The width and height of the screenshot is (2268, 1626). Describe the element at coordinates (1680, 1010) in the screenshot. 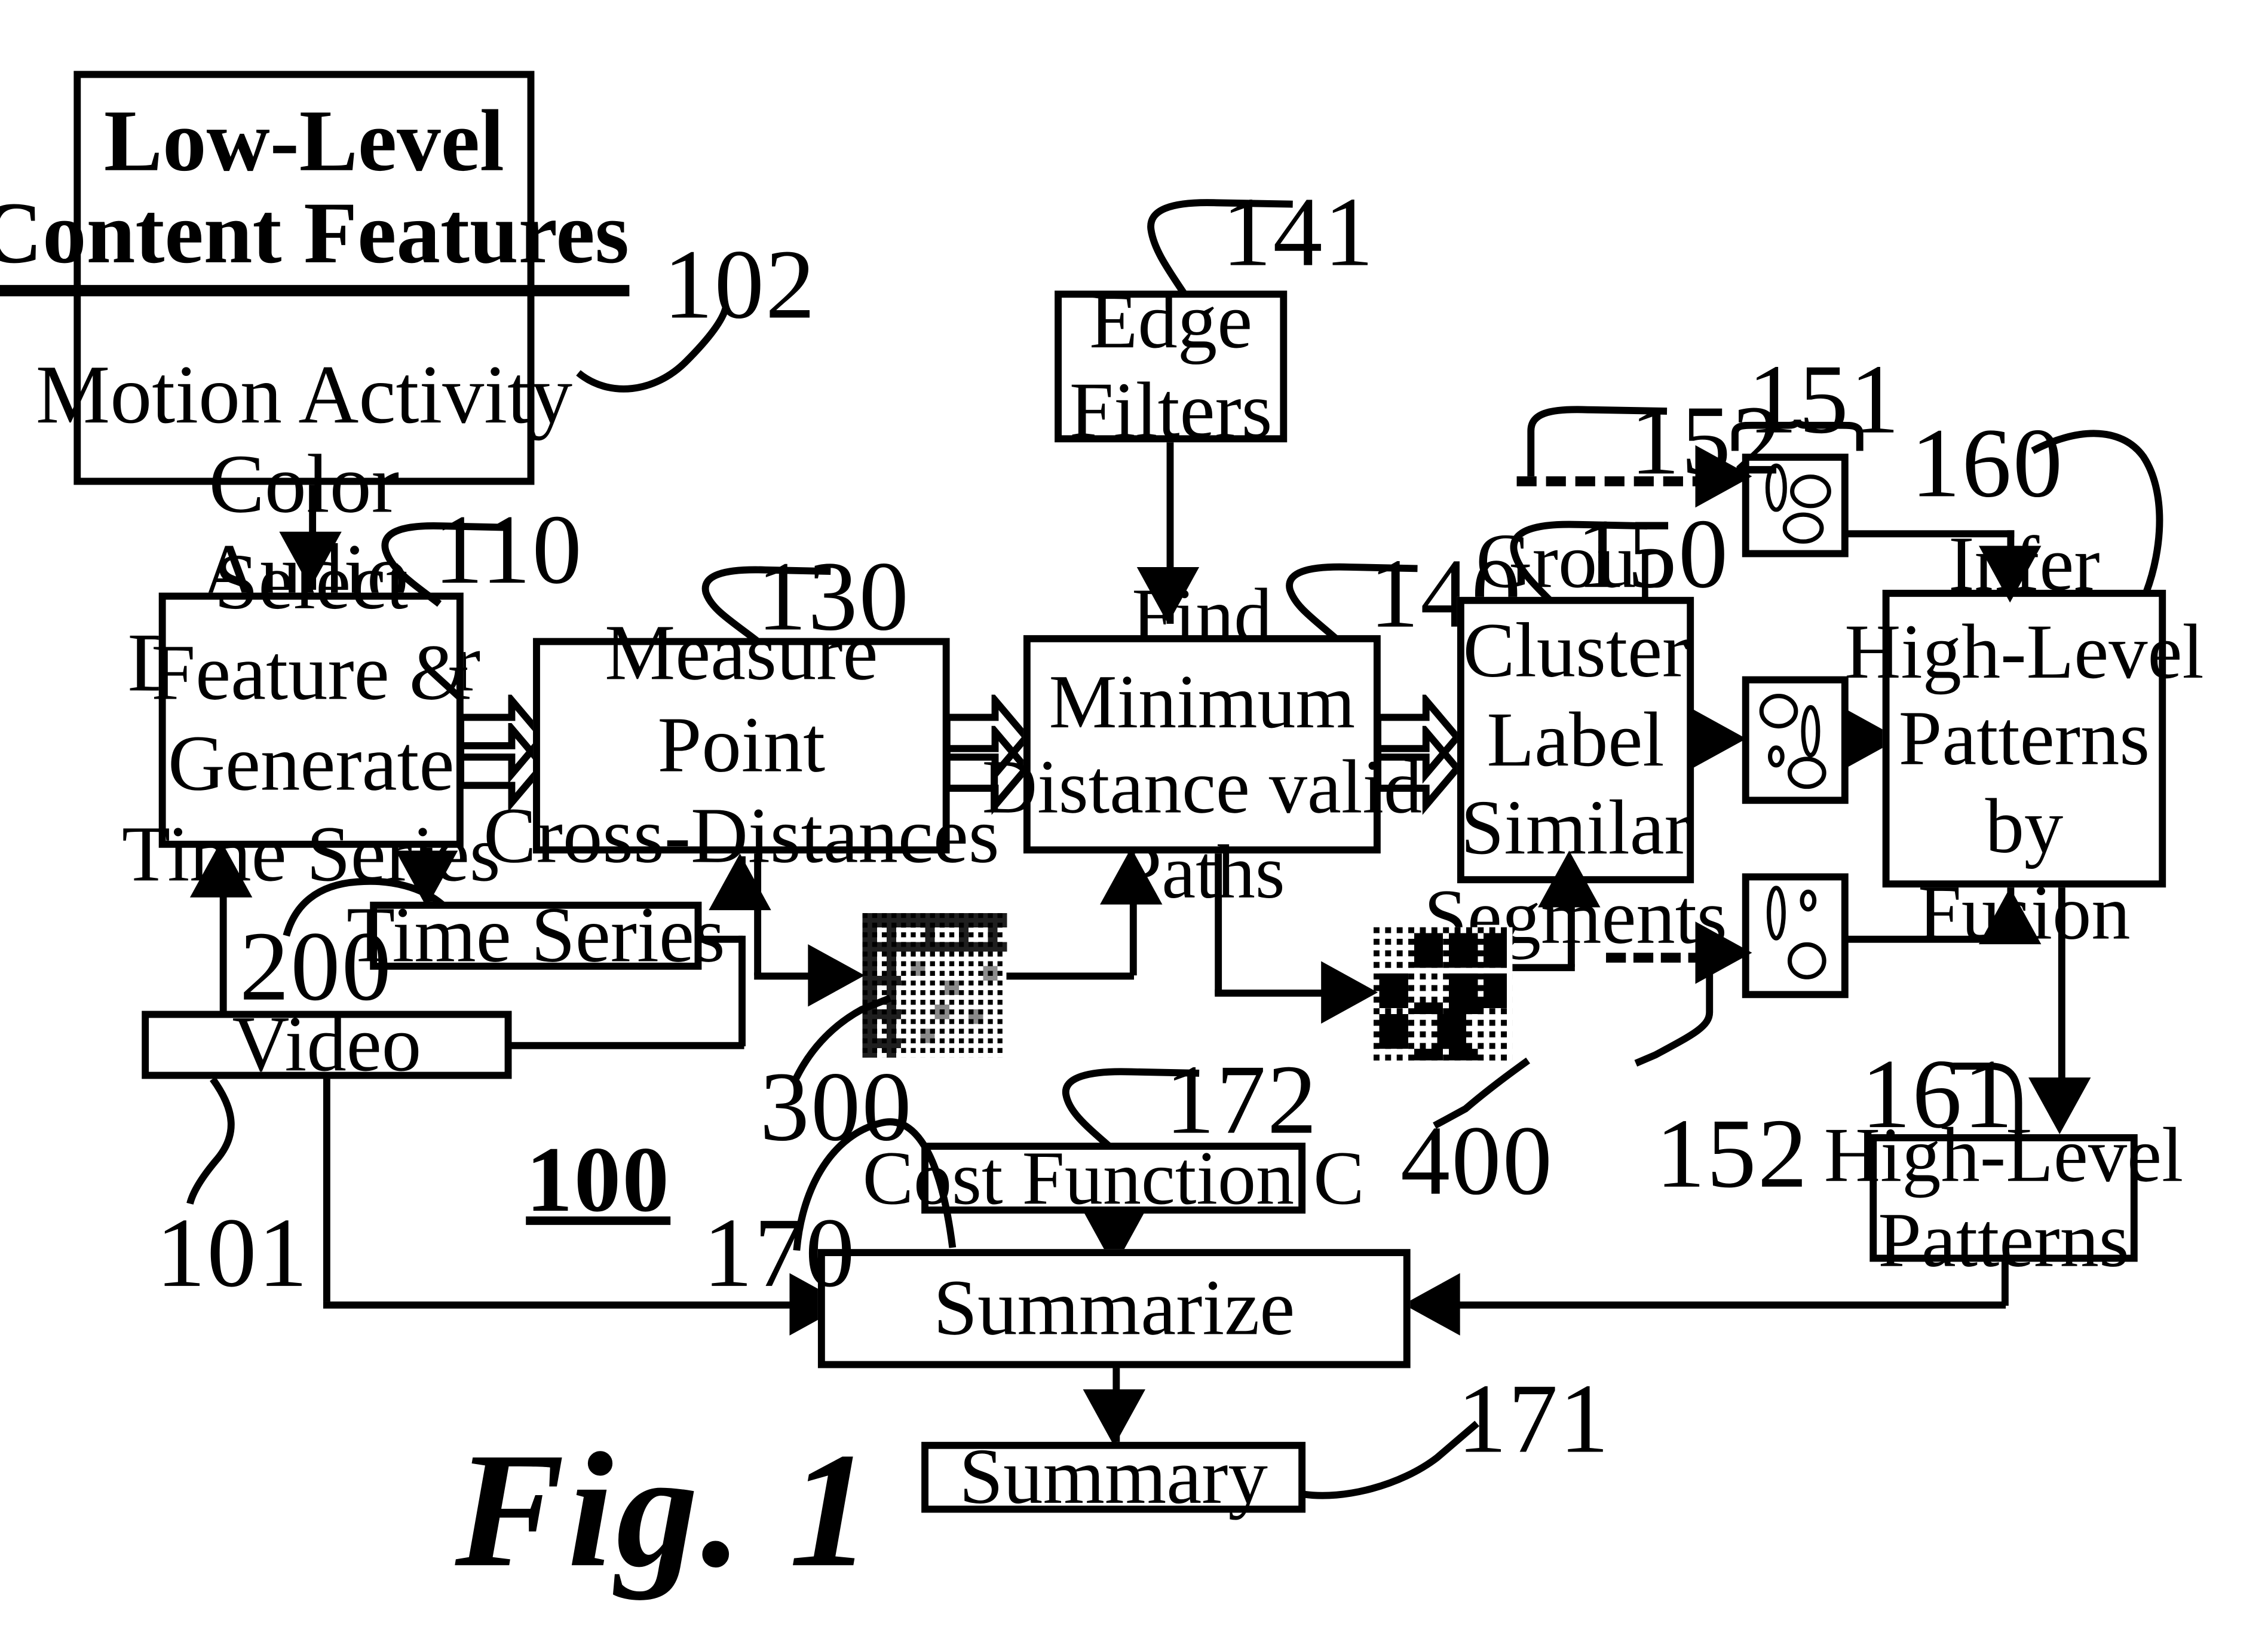

I see `leader-line-152-bottom` at that location.